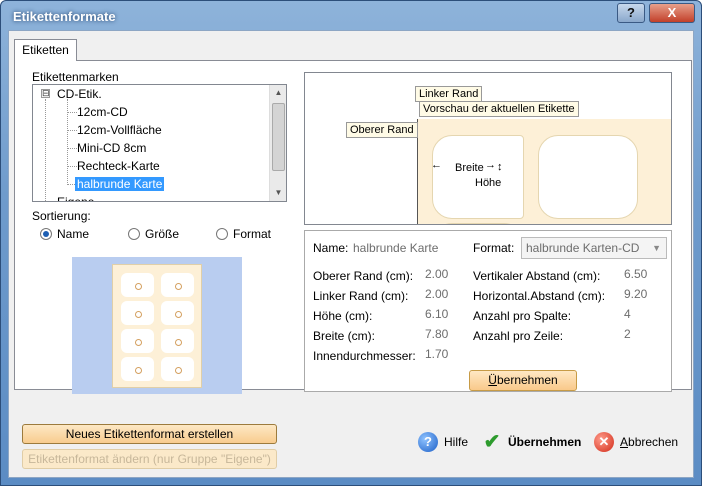  I want to click on apply-button: ✔ Übernehmen, so click(532, 442).